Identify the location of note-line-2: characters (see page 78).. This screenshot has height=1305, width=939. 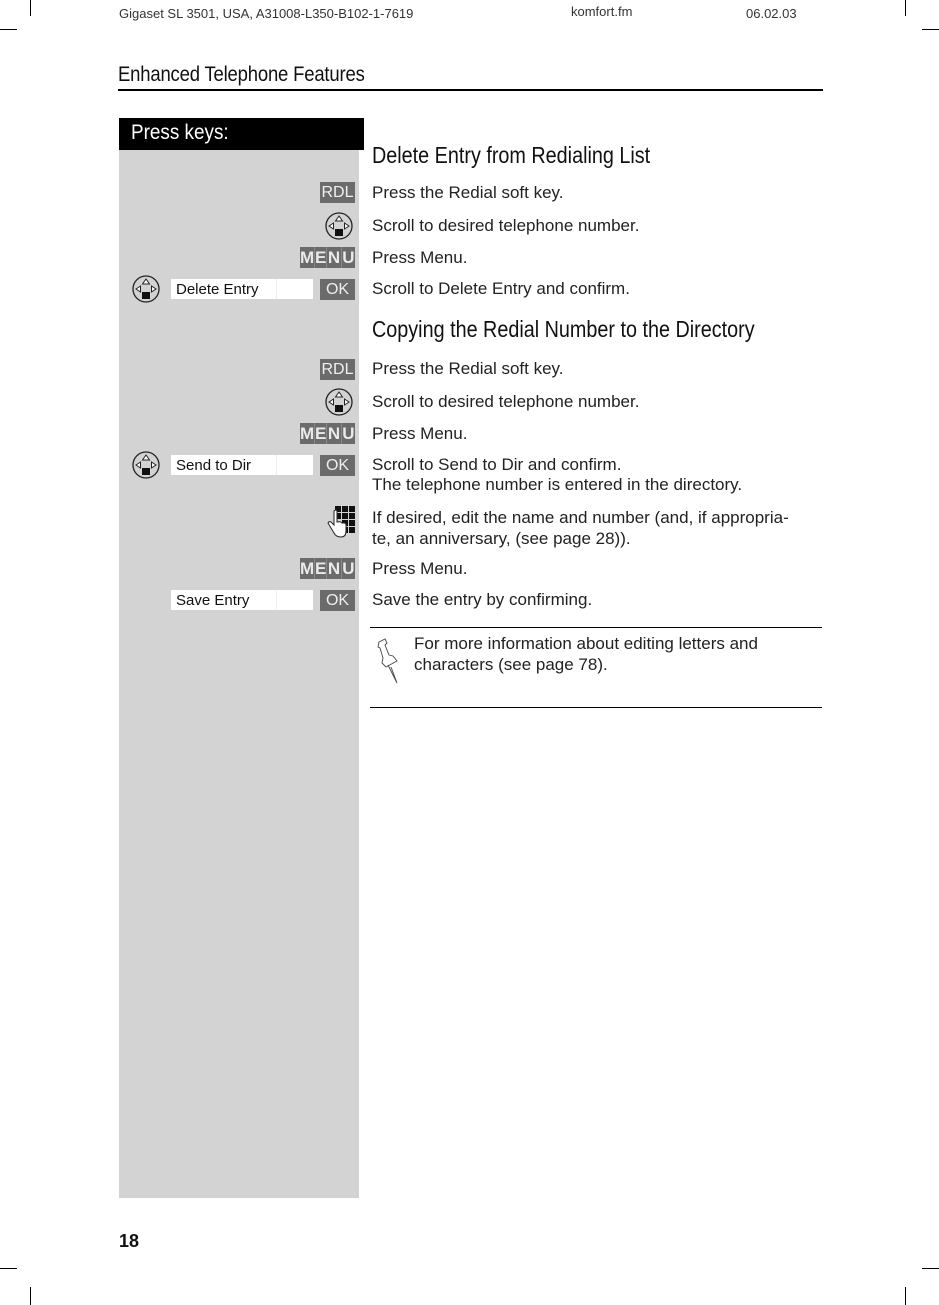
(511, 664).